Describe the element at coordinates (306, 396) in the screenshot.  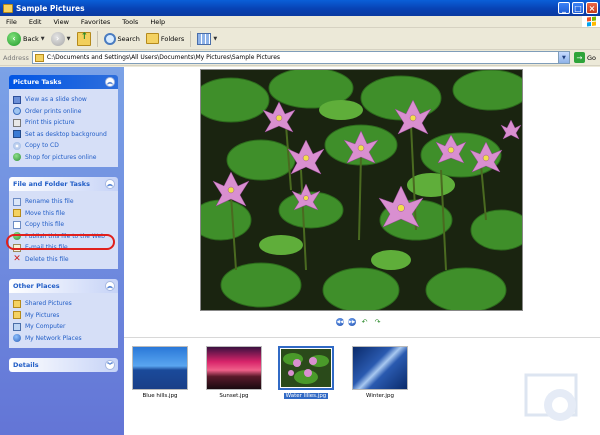
I see `thumbnail-caption: Water lilies.jpg` at that location.